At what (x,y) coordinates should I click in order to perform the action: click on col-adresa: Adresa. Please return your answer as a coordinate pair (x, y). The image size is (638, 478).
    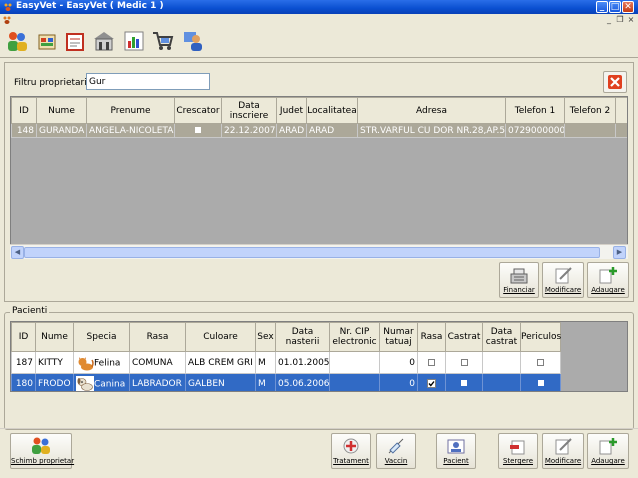
    Looking at the image, I should click on (431, 110).